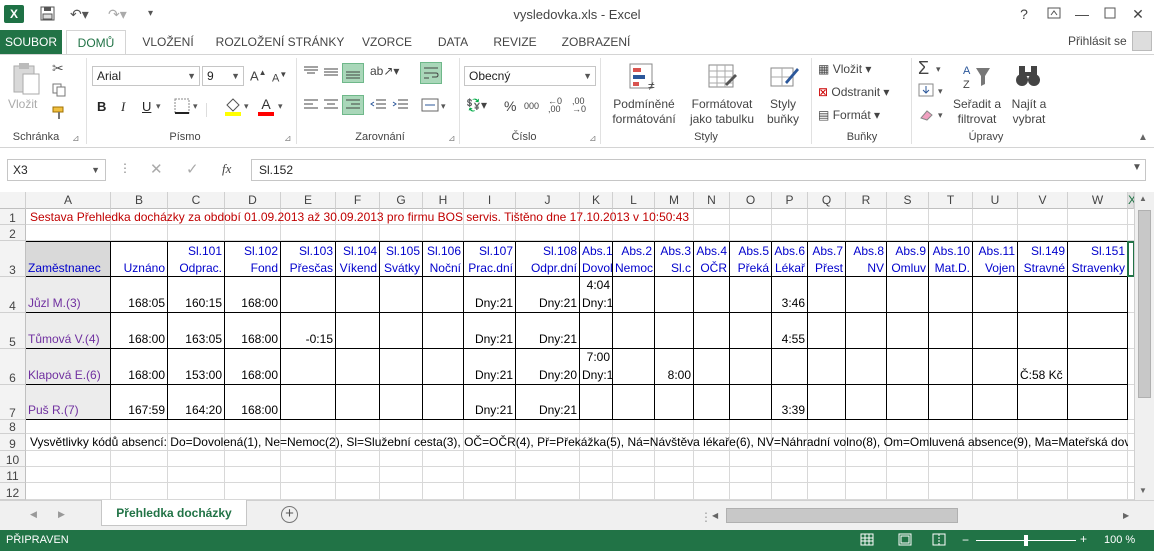 The image size is (1154, 551). Describe the element at coordinates (258, 75) in the screenshot. I see `grow-font-icon: A▲` at that location.